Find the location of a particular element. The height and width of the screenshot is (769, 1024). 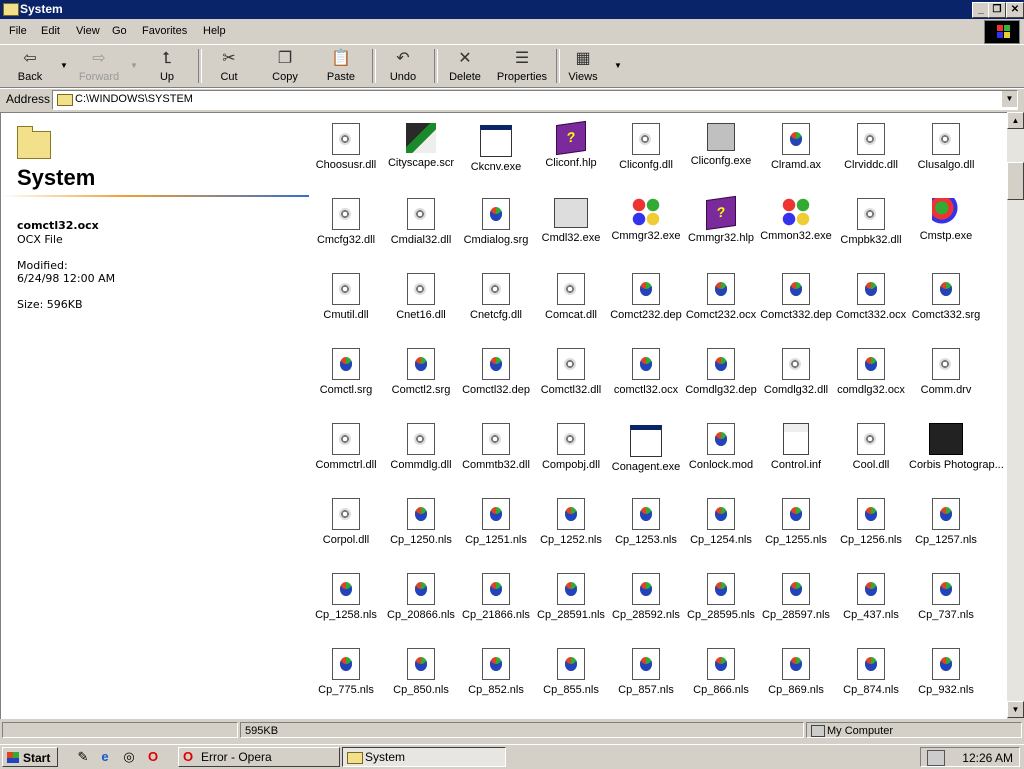

file-item: comdlg32.ocx is located at coordinates (871, 373).